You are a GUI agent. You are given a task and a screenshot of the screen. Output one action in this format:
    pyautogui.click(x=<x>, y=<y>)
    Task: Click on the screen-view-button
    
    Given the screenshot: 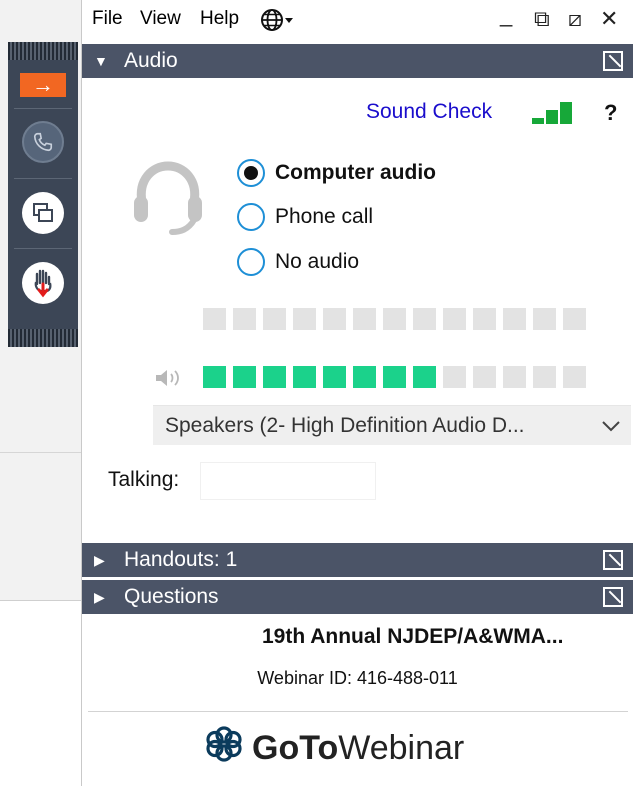 What is the action you would take?
    pyautogui.click(x=43, y=213)
    